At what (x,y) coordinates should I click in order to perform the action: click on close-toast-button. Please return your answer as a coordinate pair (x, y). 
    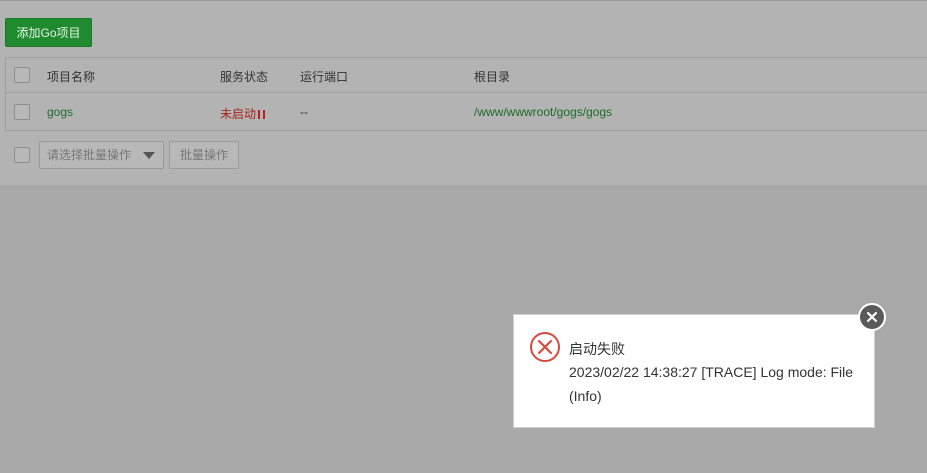
    Looking at the image, I should click on (872, 317).